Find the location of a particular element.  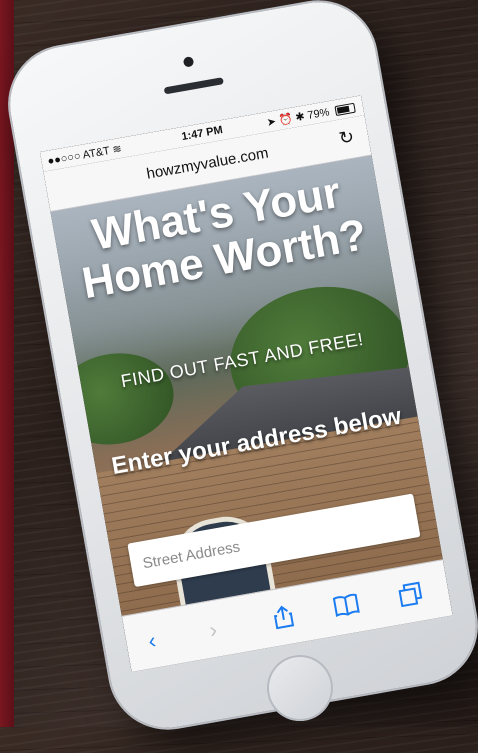

share-icon is located at coordinates (283, 616).